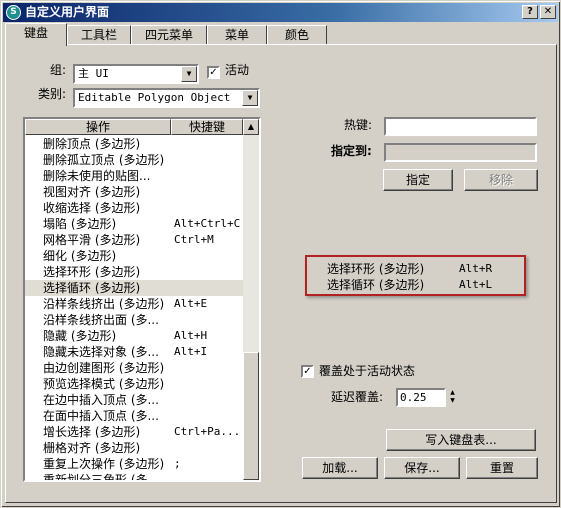 The image size is (561, 508). Describe the element at coordinates (134, 240) in the screenshot. I see `list-item: 网格平滑 (多边形) Ctrl+M` at that location.